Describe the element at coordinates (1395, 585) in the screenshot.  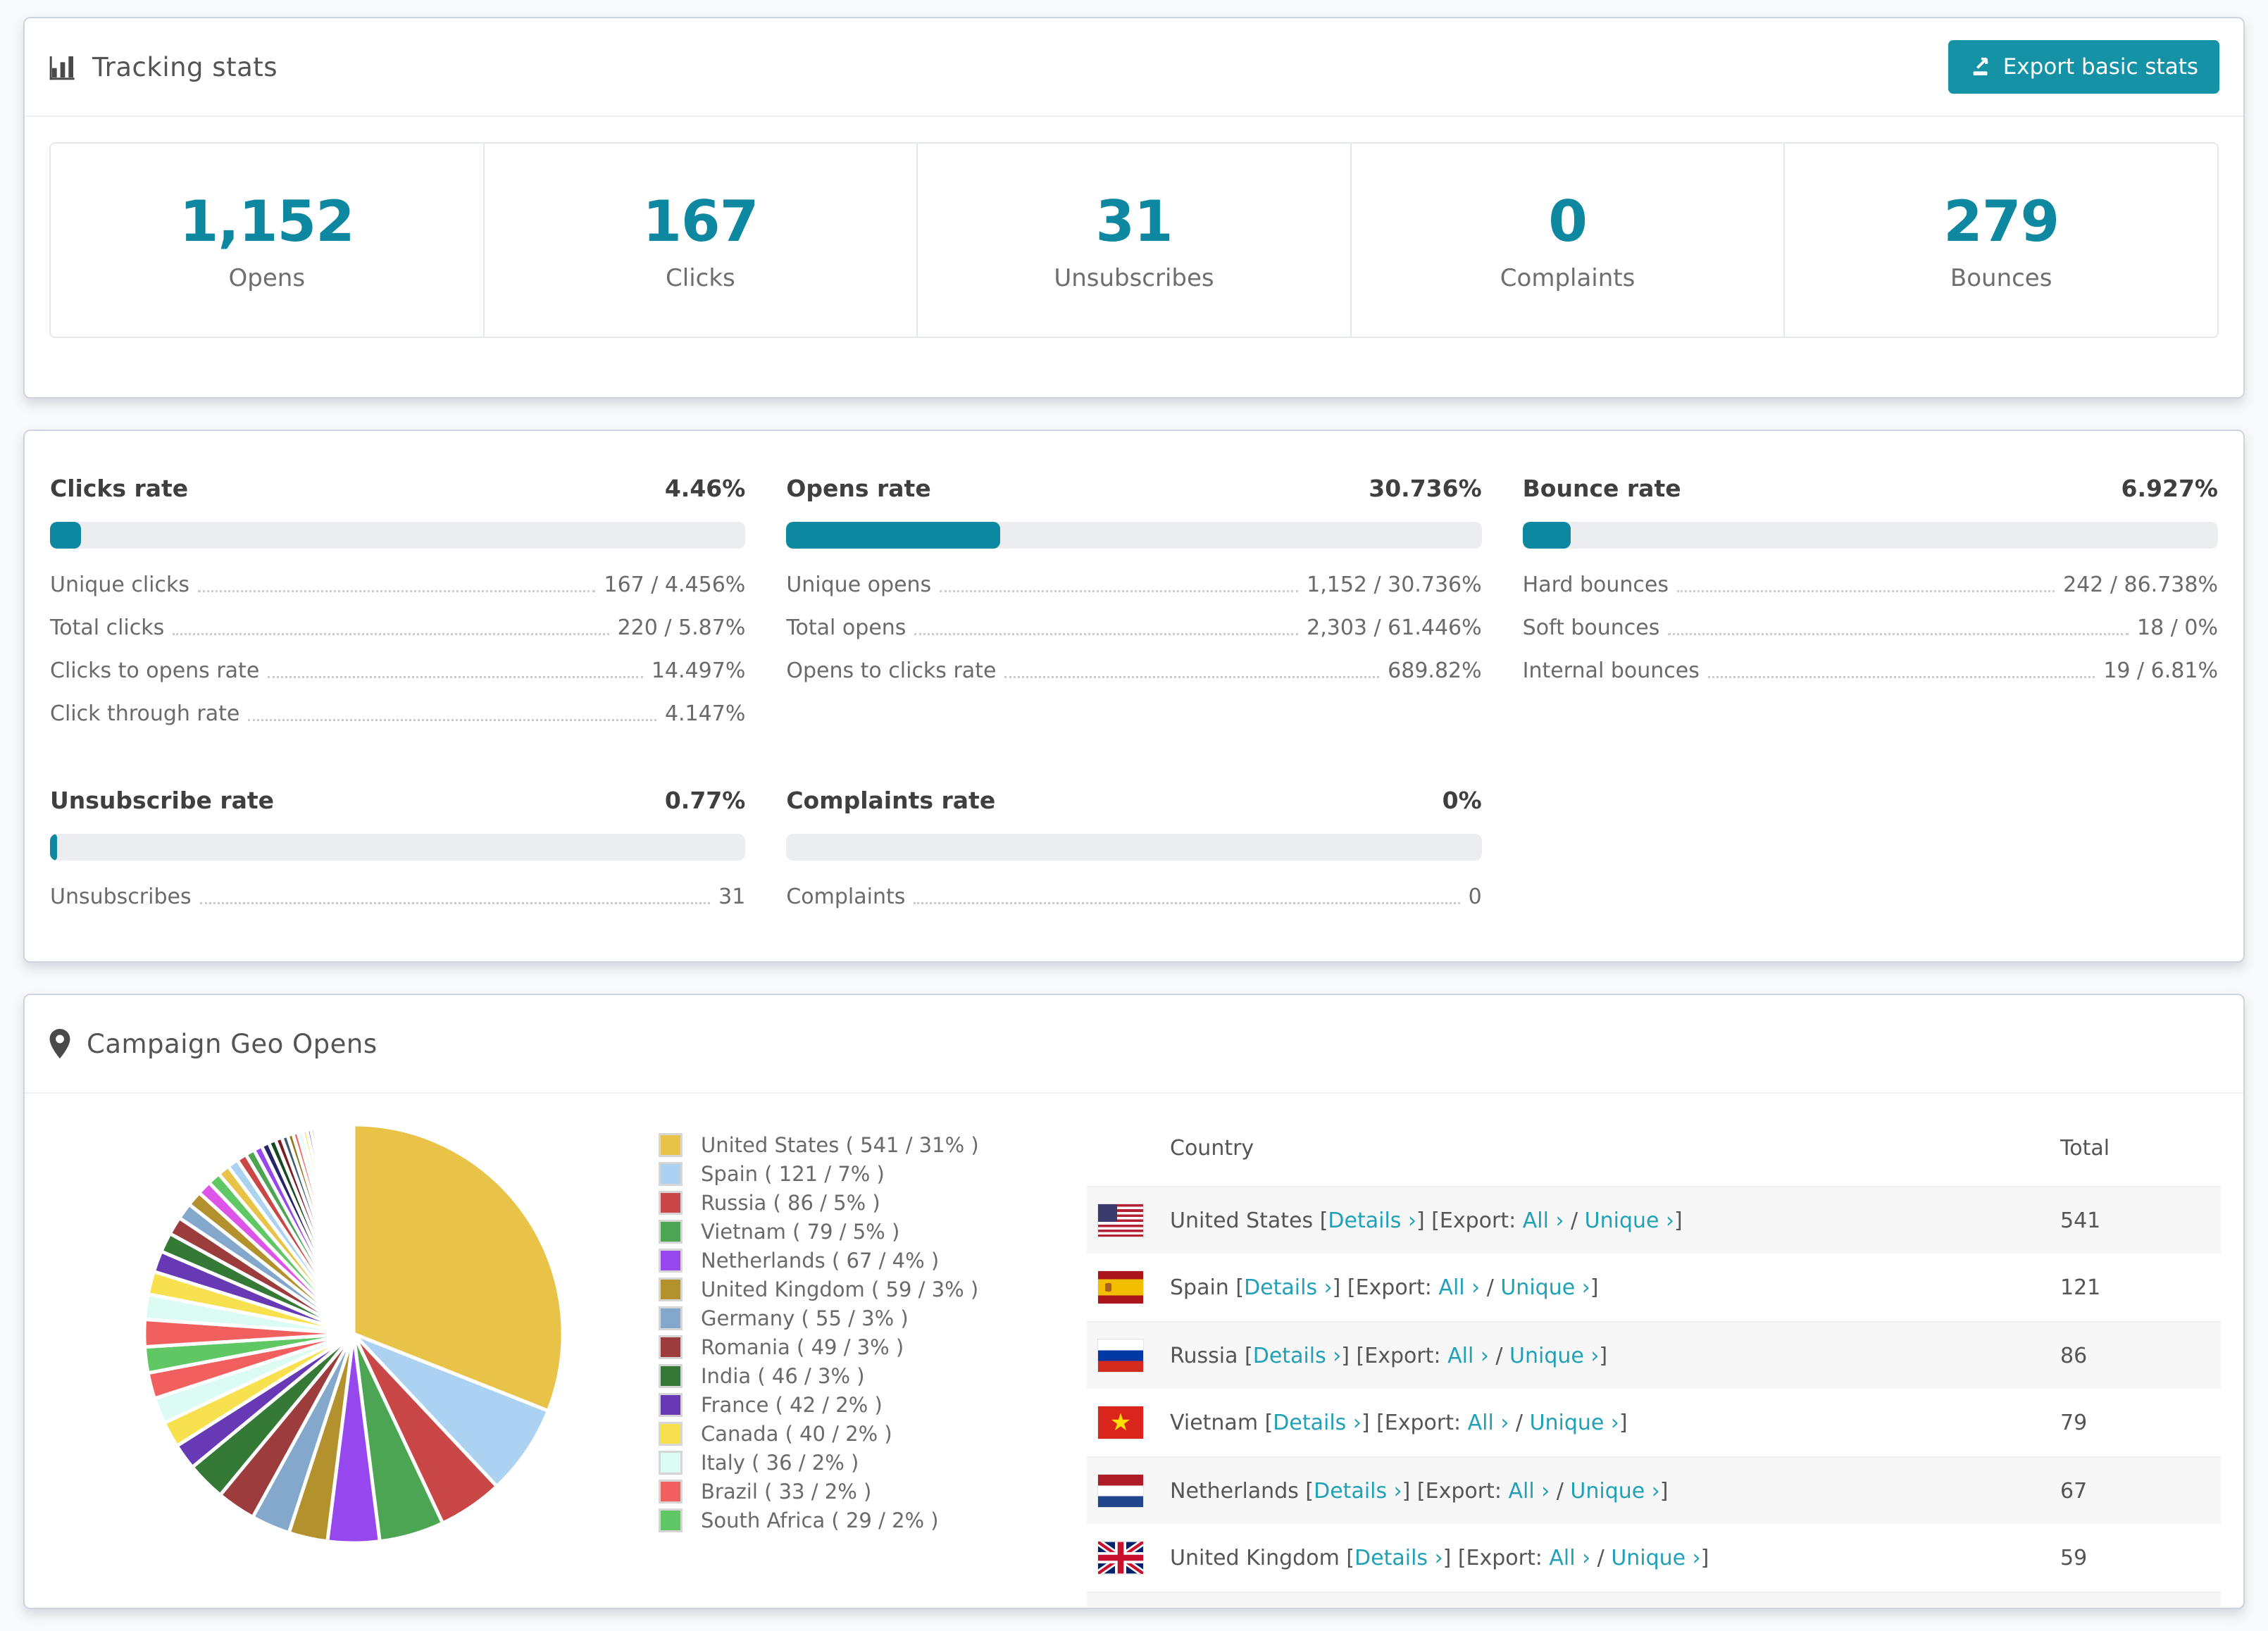
I see `rate-row-value: 1,152 / 30.736%` at that location.